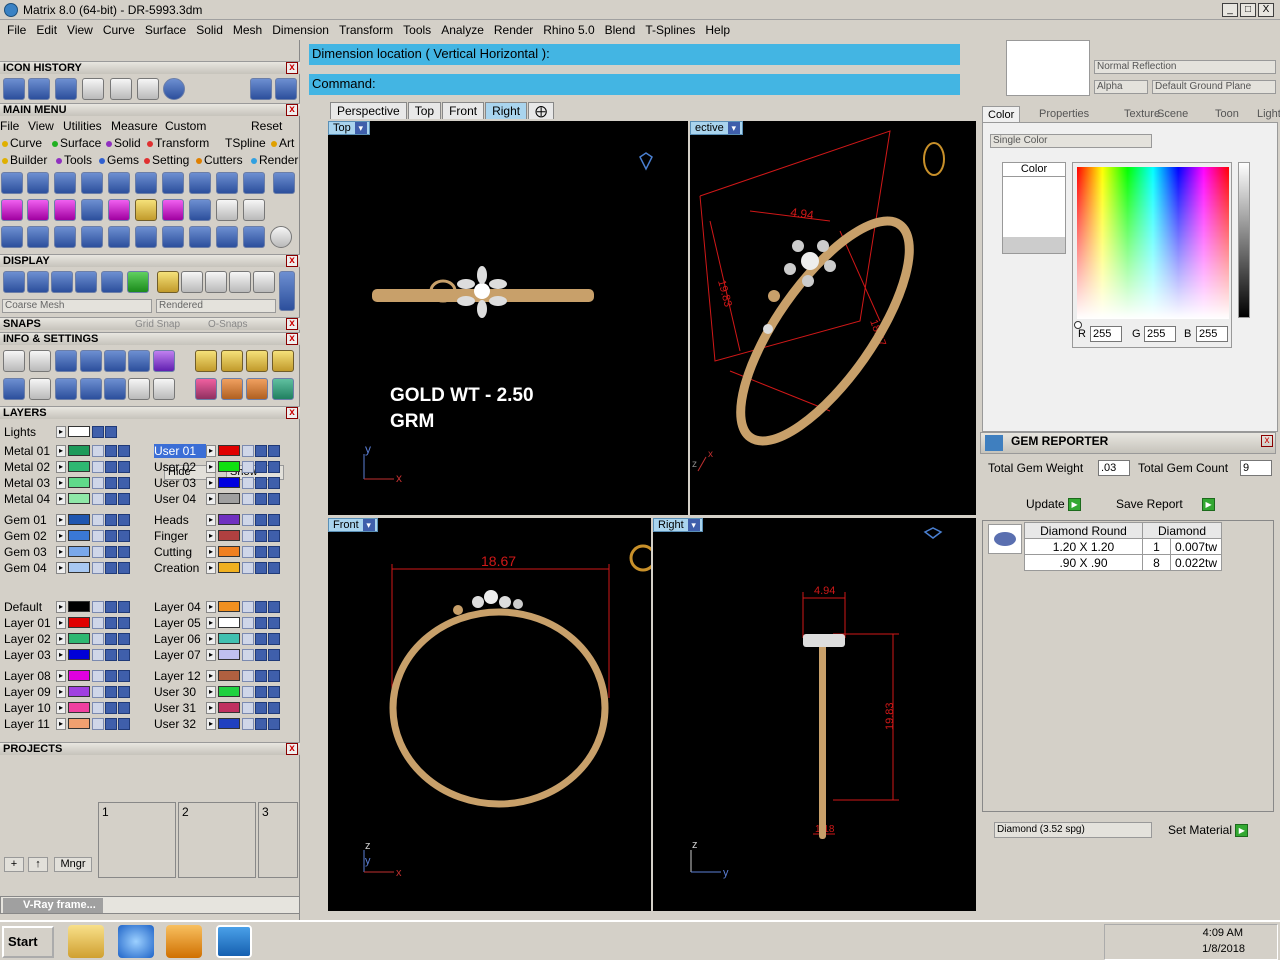  Describe the element at coordinates (1057, 505) in the screenshot. I see `update-button: Update ▶` at that location.